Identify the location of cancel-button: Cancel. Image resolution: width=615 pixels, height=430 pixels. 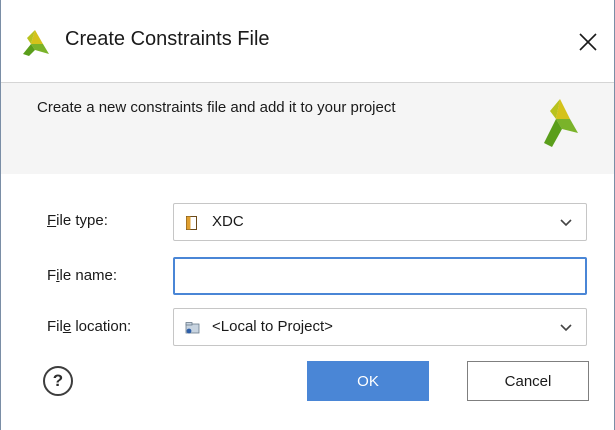
(528, 381).